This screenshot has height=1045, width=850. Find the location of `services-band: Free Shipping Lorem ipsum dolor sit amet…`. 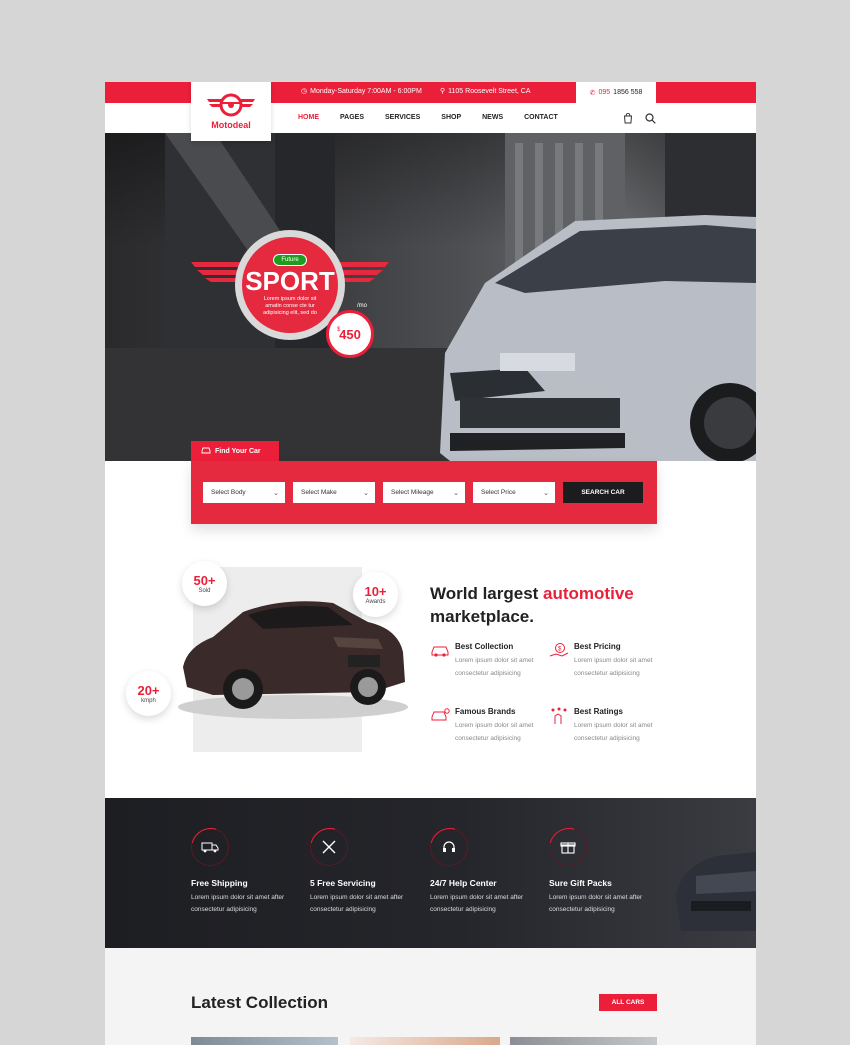

services-band: Free Shipping Lorem ipsum dolor sit amet… is located at coordinates (430, 873).